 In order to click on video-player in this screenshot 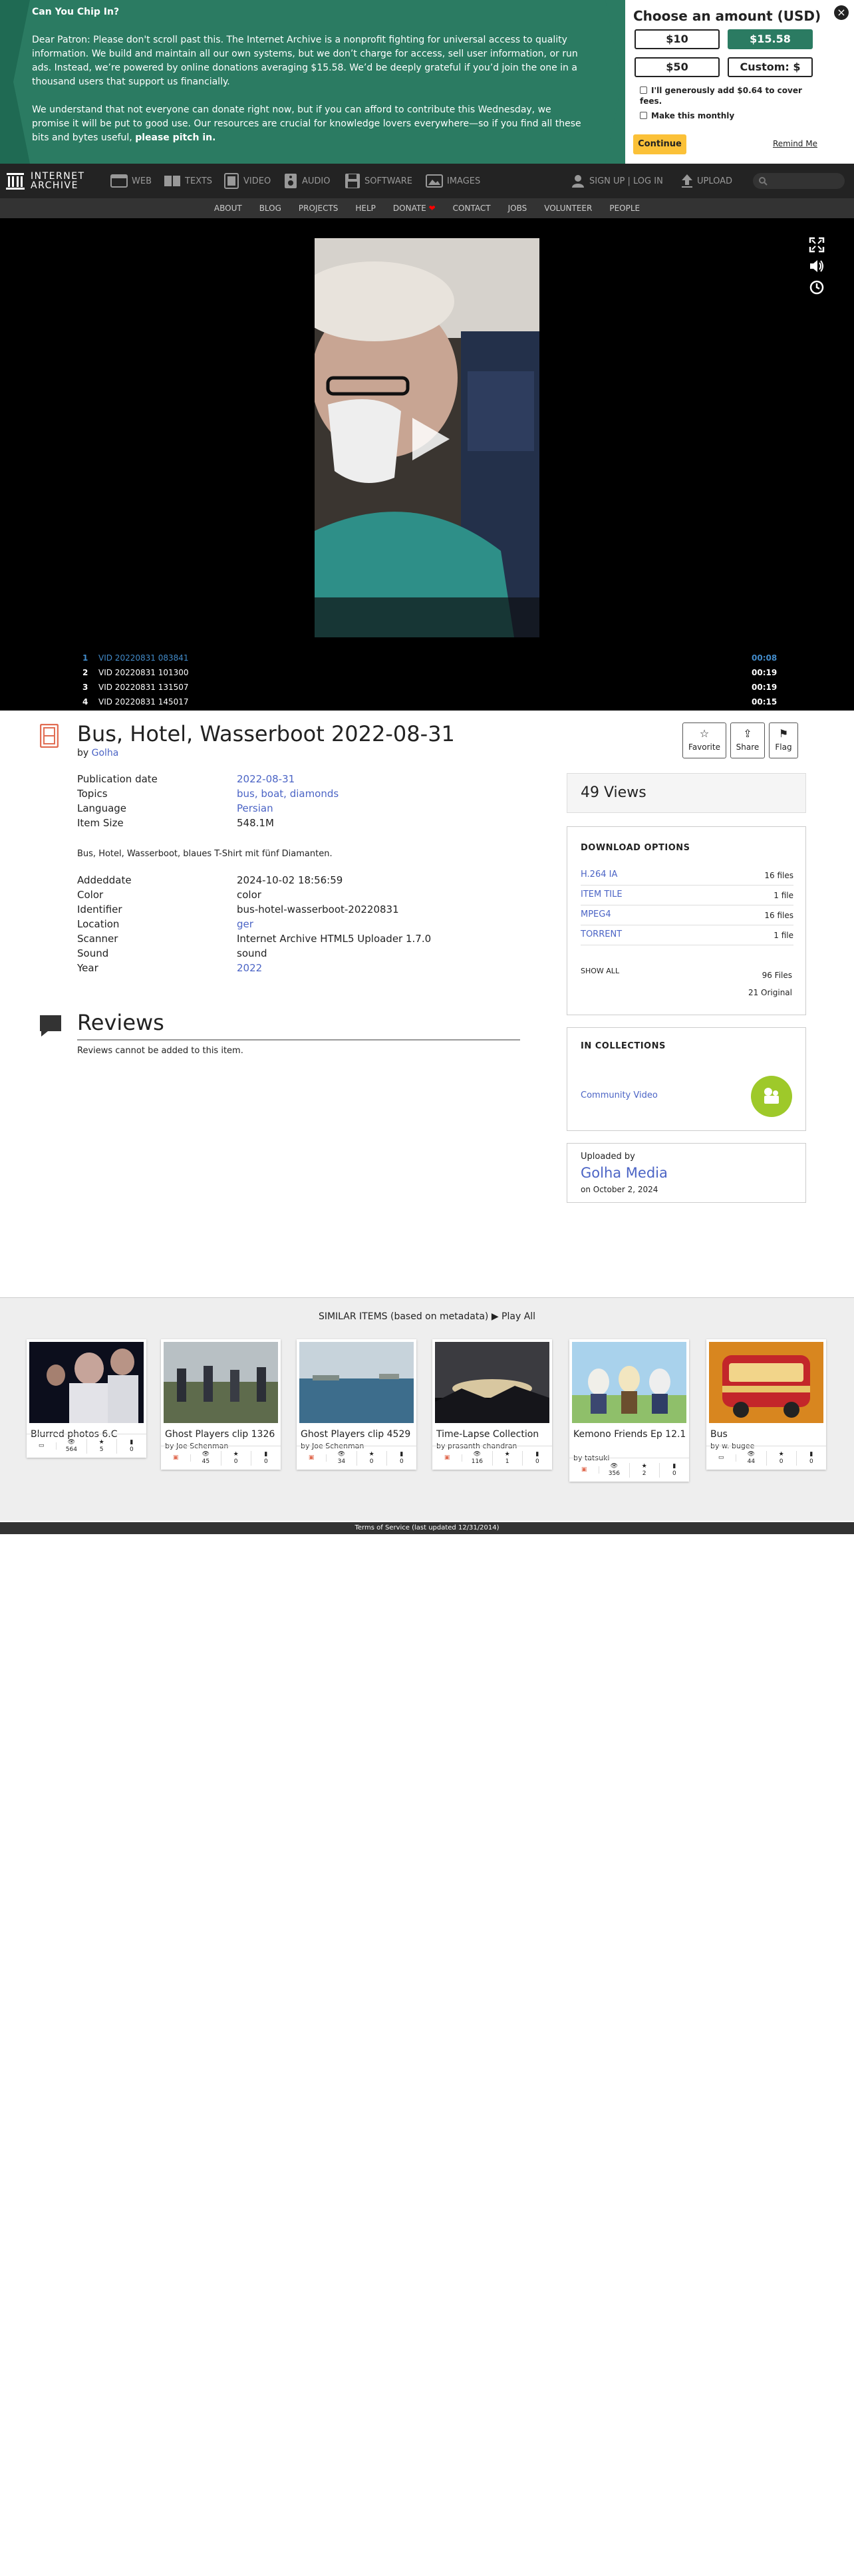, I will do `click(427, 437)`.